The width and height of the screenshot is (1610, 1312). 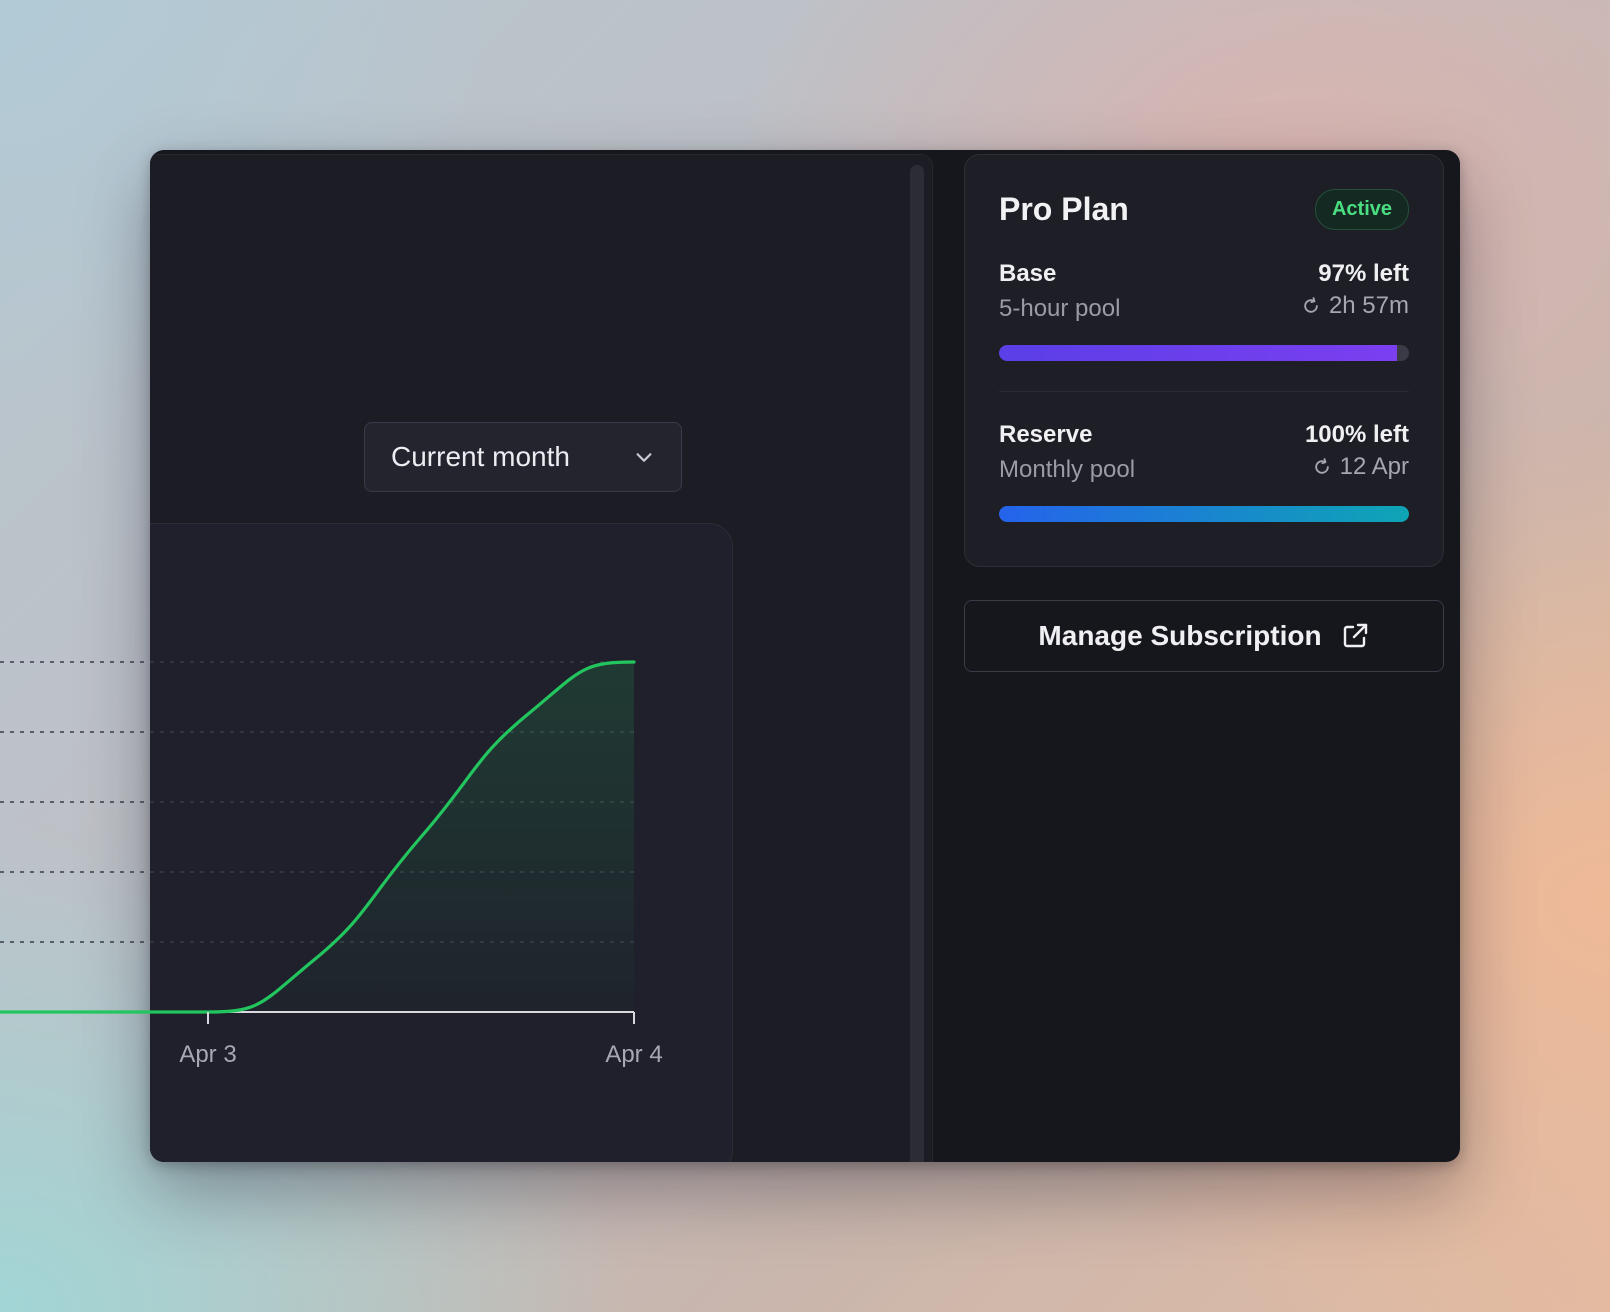 I want to click on plan-header: Pro Plan Active, so click(x=1204, y=209).